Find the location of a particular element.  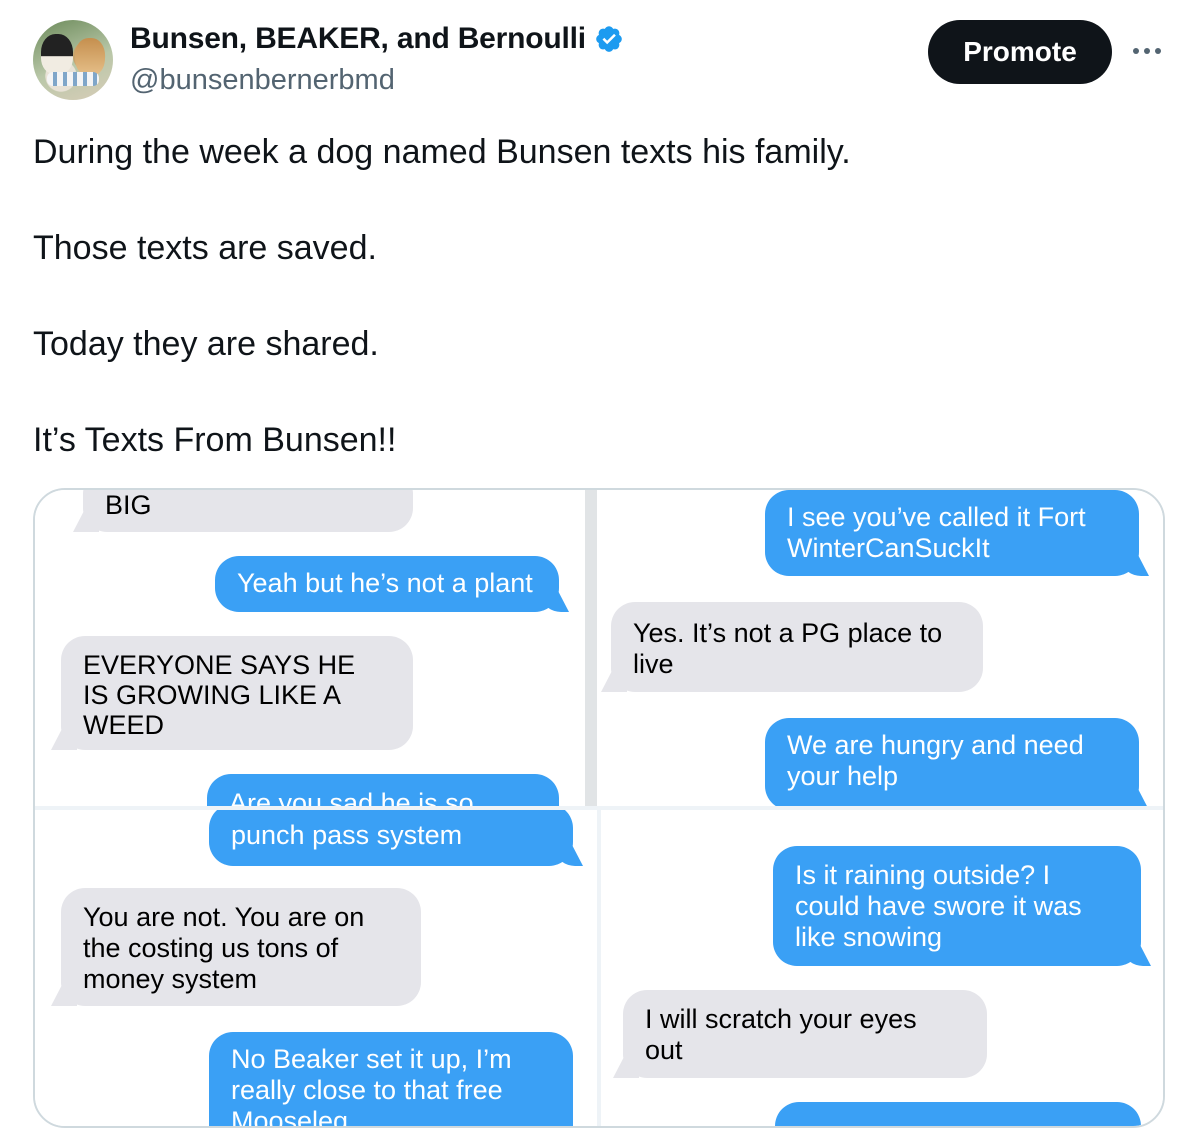

message-bubble-received: I will scratch your eyes out is located at coordinates (805, 1034).